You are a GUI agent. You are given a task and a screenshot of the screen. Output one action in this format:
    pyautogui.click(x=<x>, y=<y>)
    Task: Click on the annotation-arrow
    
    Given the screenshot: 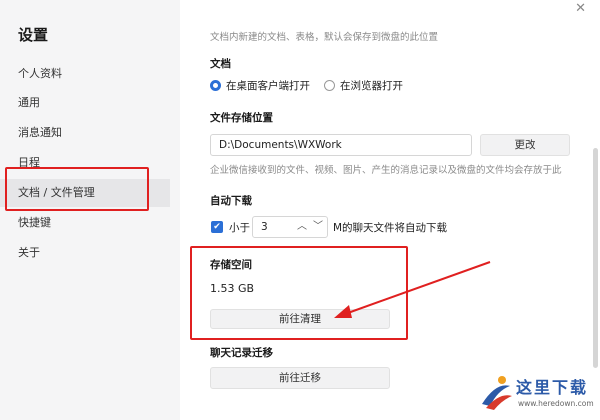 What is the action you would take?
    pyautogui.click(x=412, y=289)
    